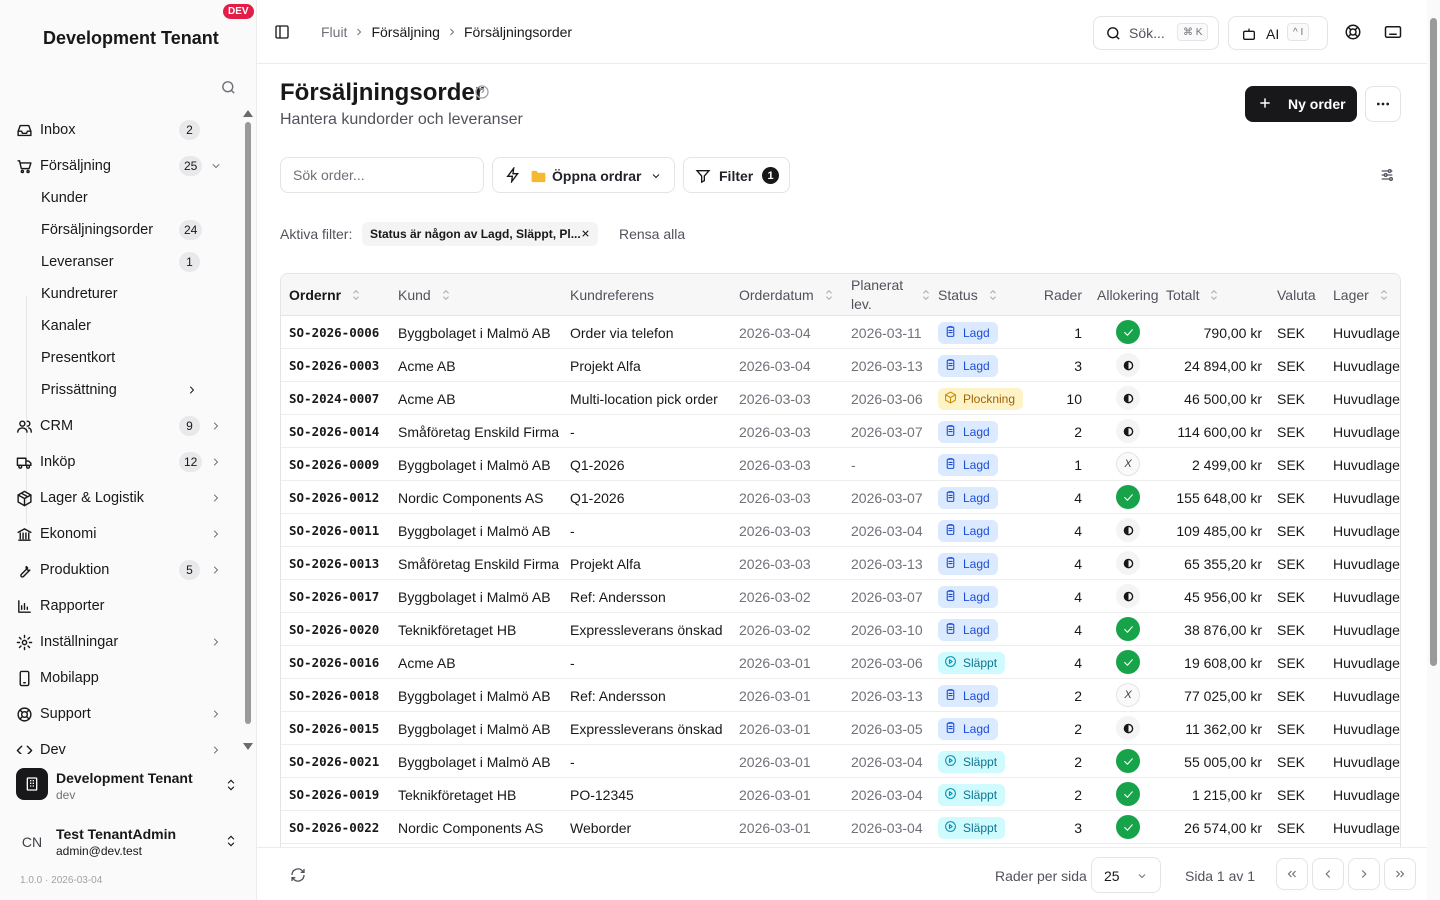  What do you see at coordinates (282, 32) in the screenshot?
I see `sidebar-toggle-icon` at bounding box center [282, 32].